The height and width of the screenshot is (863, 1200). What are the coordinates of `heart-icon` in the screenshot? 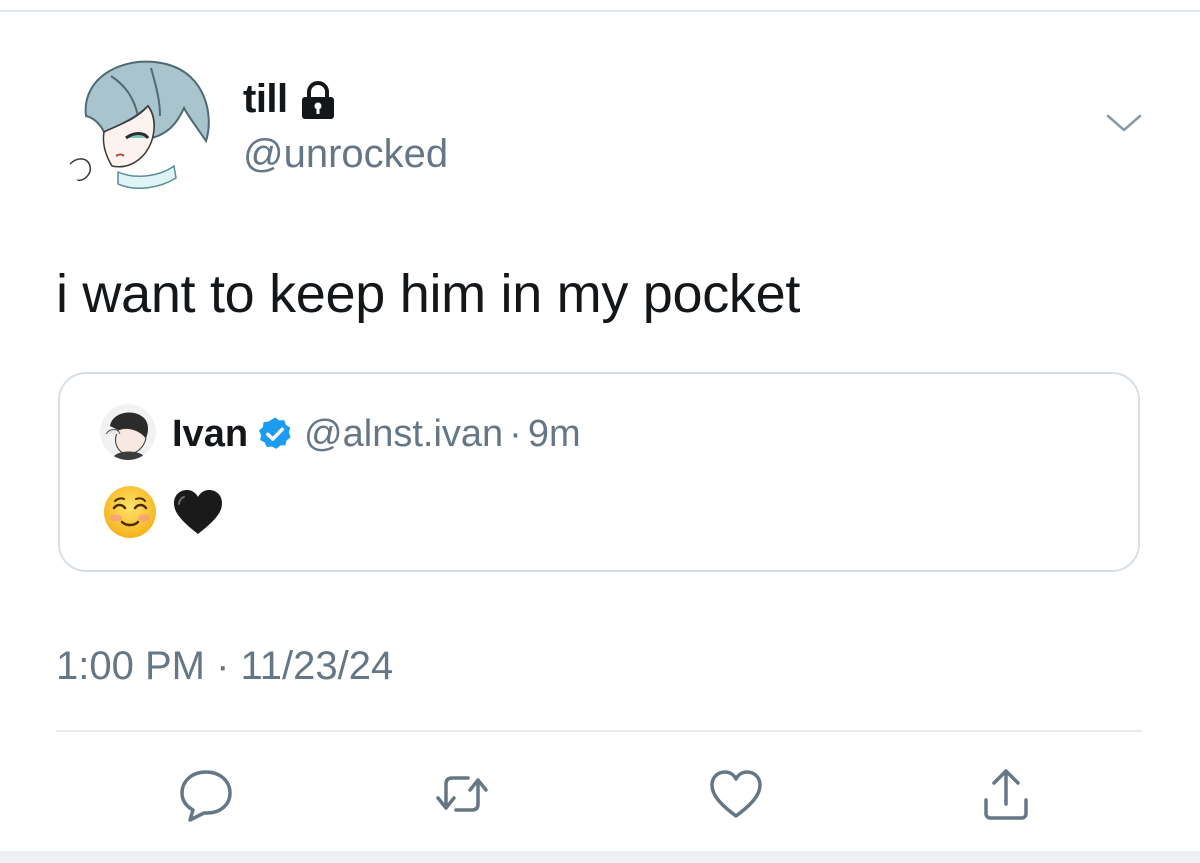 It's located at (736, 794).